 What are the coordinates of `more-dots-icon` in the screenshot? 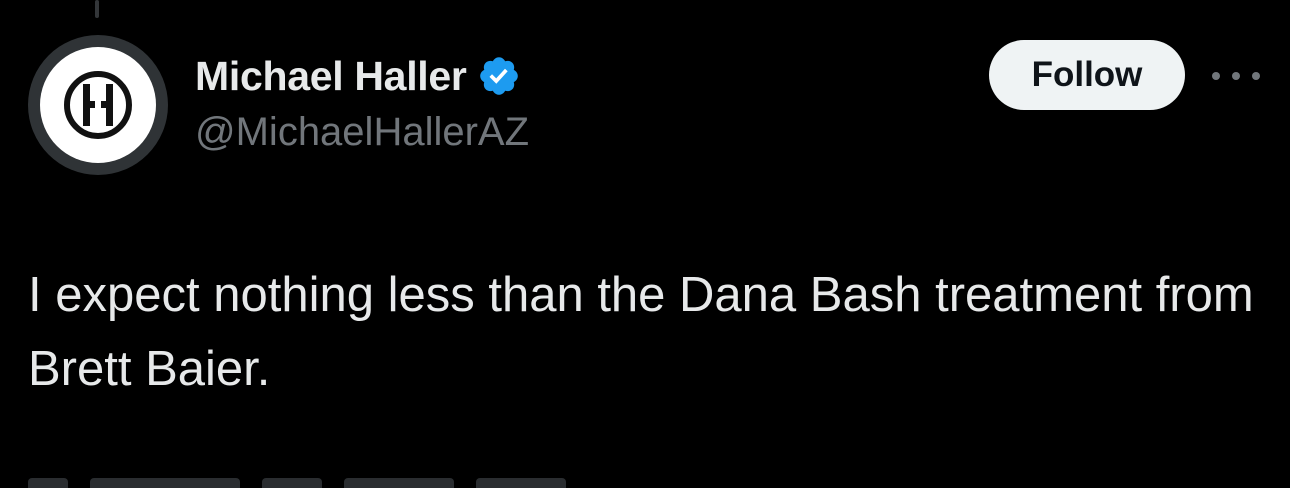 It's located at (1236, 76).